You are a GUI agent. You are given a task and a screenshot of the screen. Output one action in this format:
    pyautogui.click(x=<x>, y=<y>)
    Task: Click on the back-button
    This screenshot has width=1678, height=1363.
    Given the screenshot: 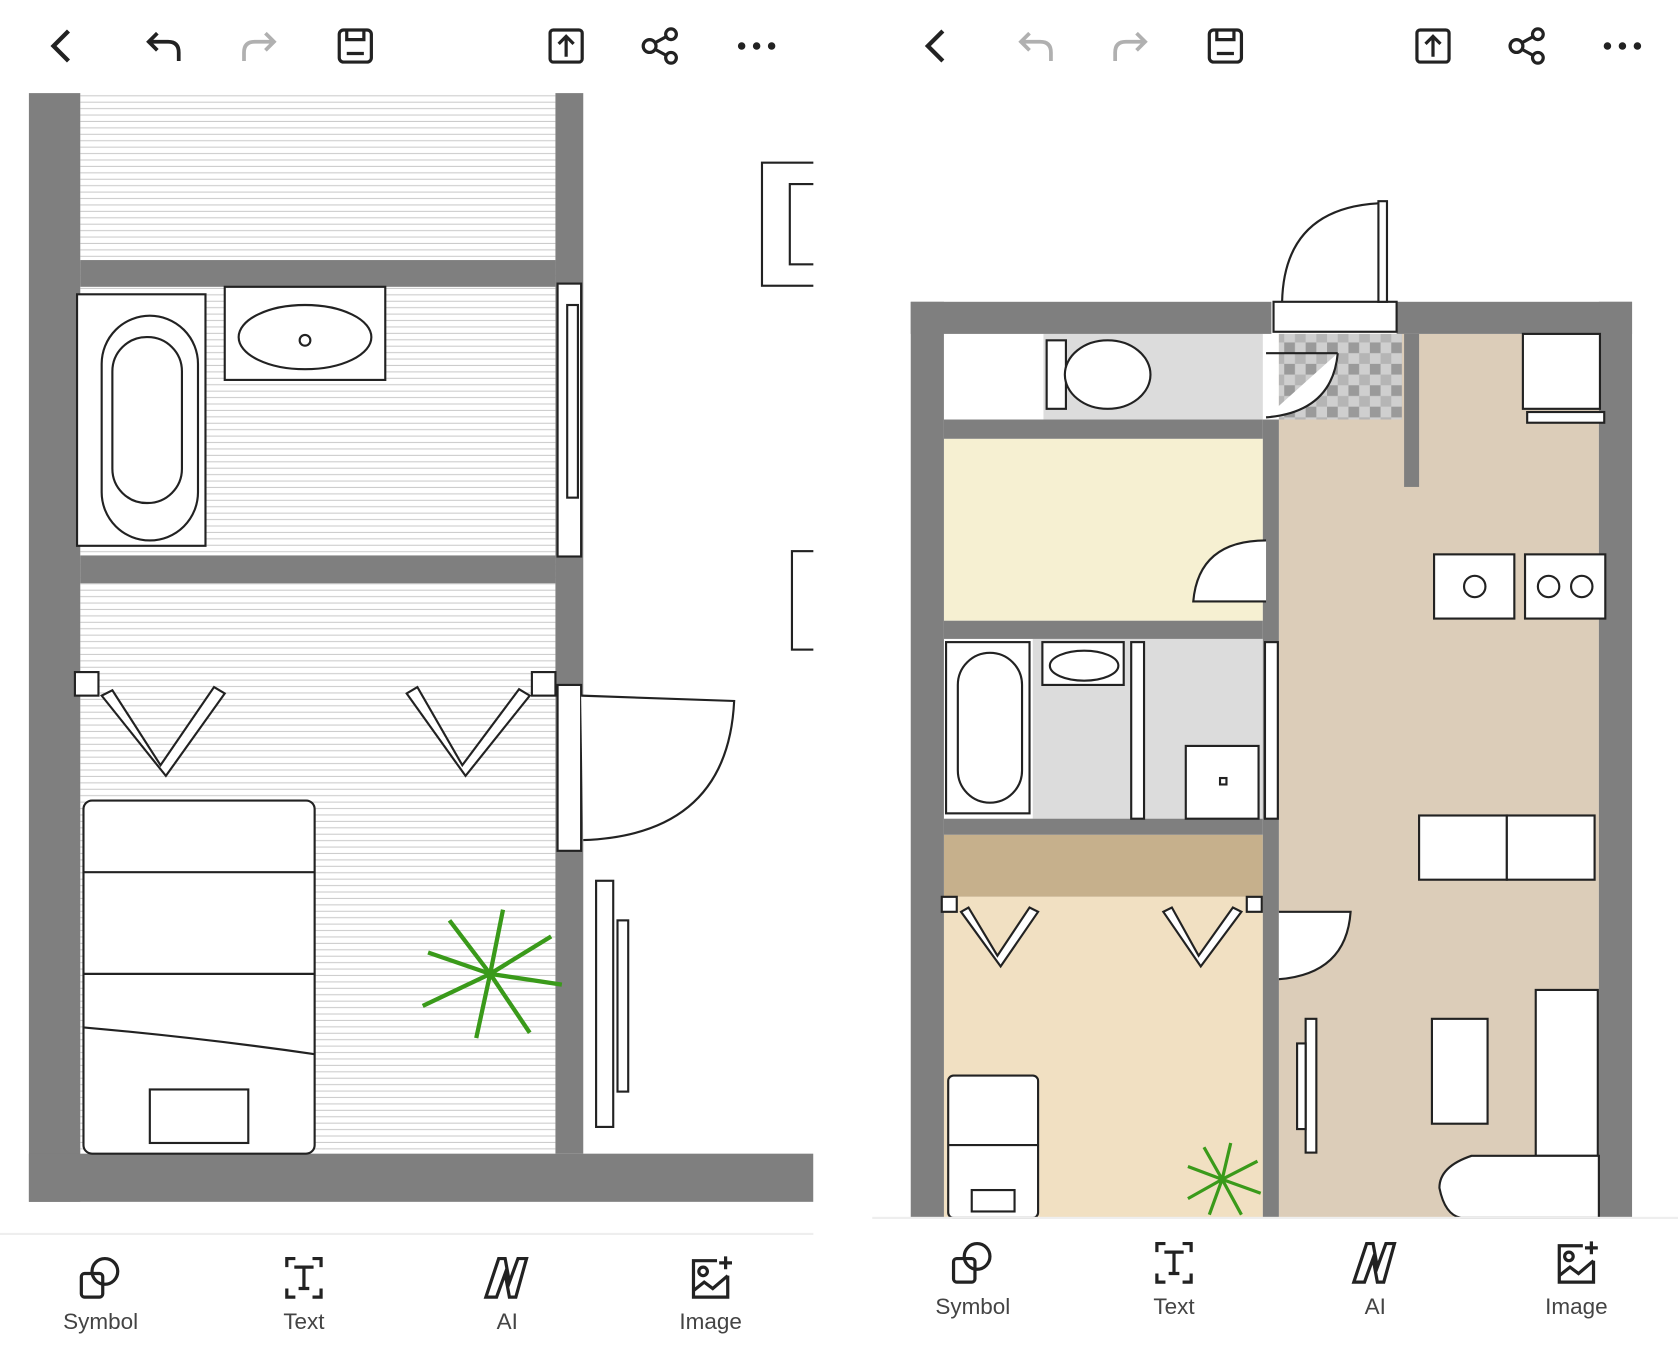 What is the action you would take?
    pyautogui.click(x=936, y=46)
    